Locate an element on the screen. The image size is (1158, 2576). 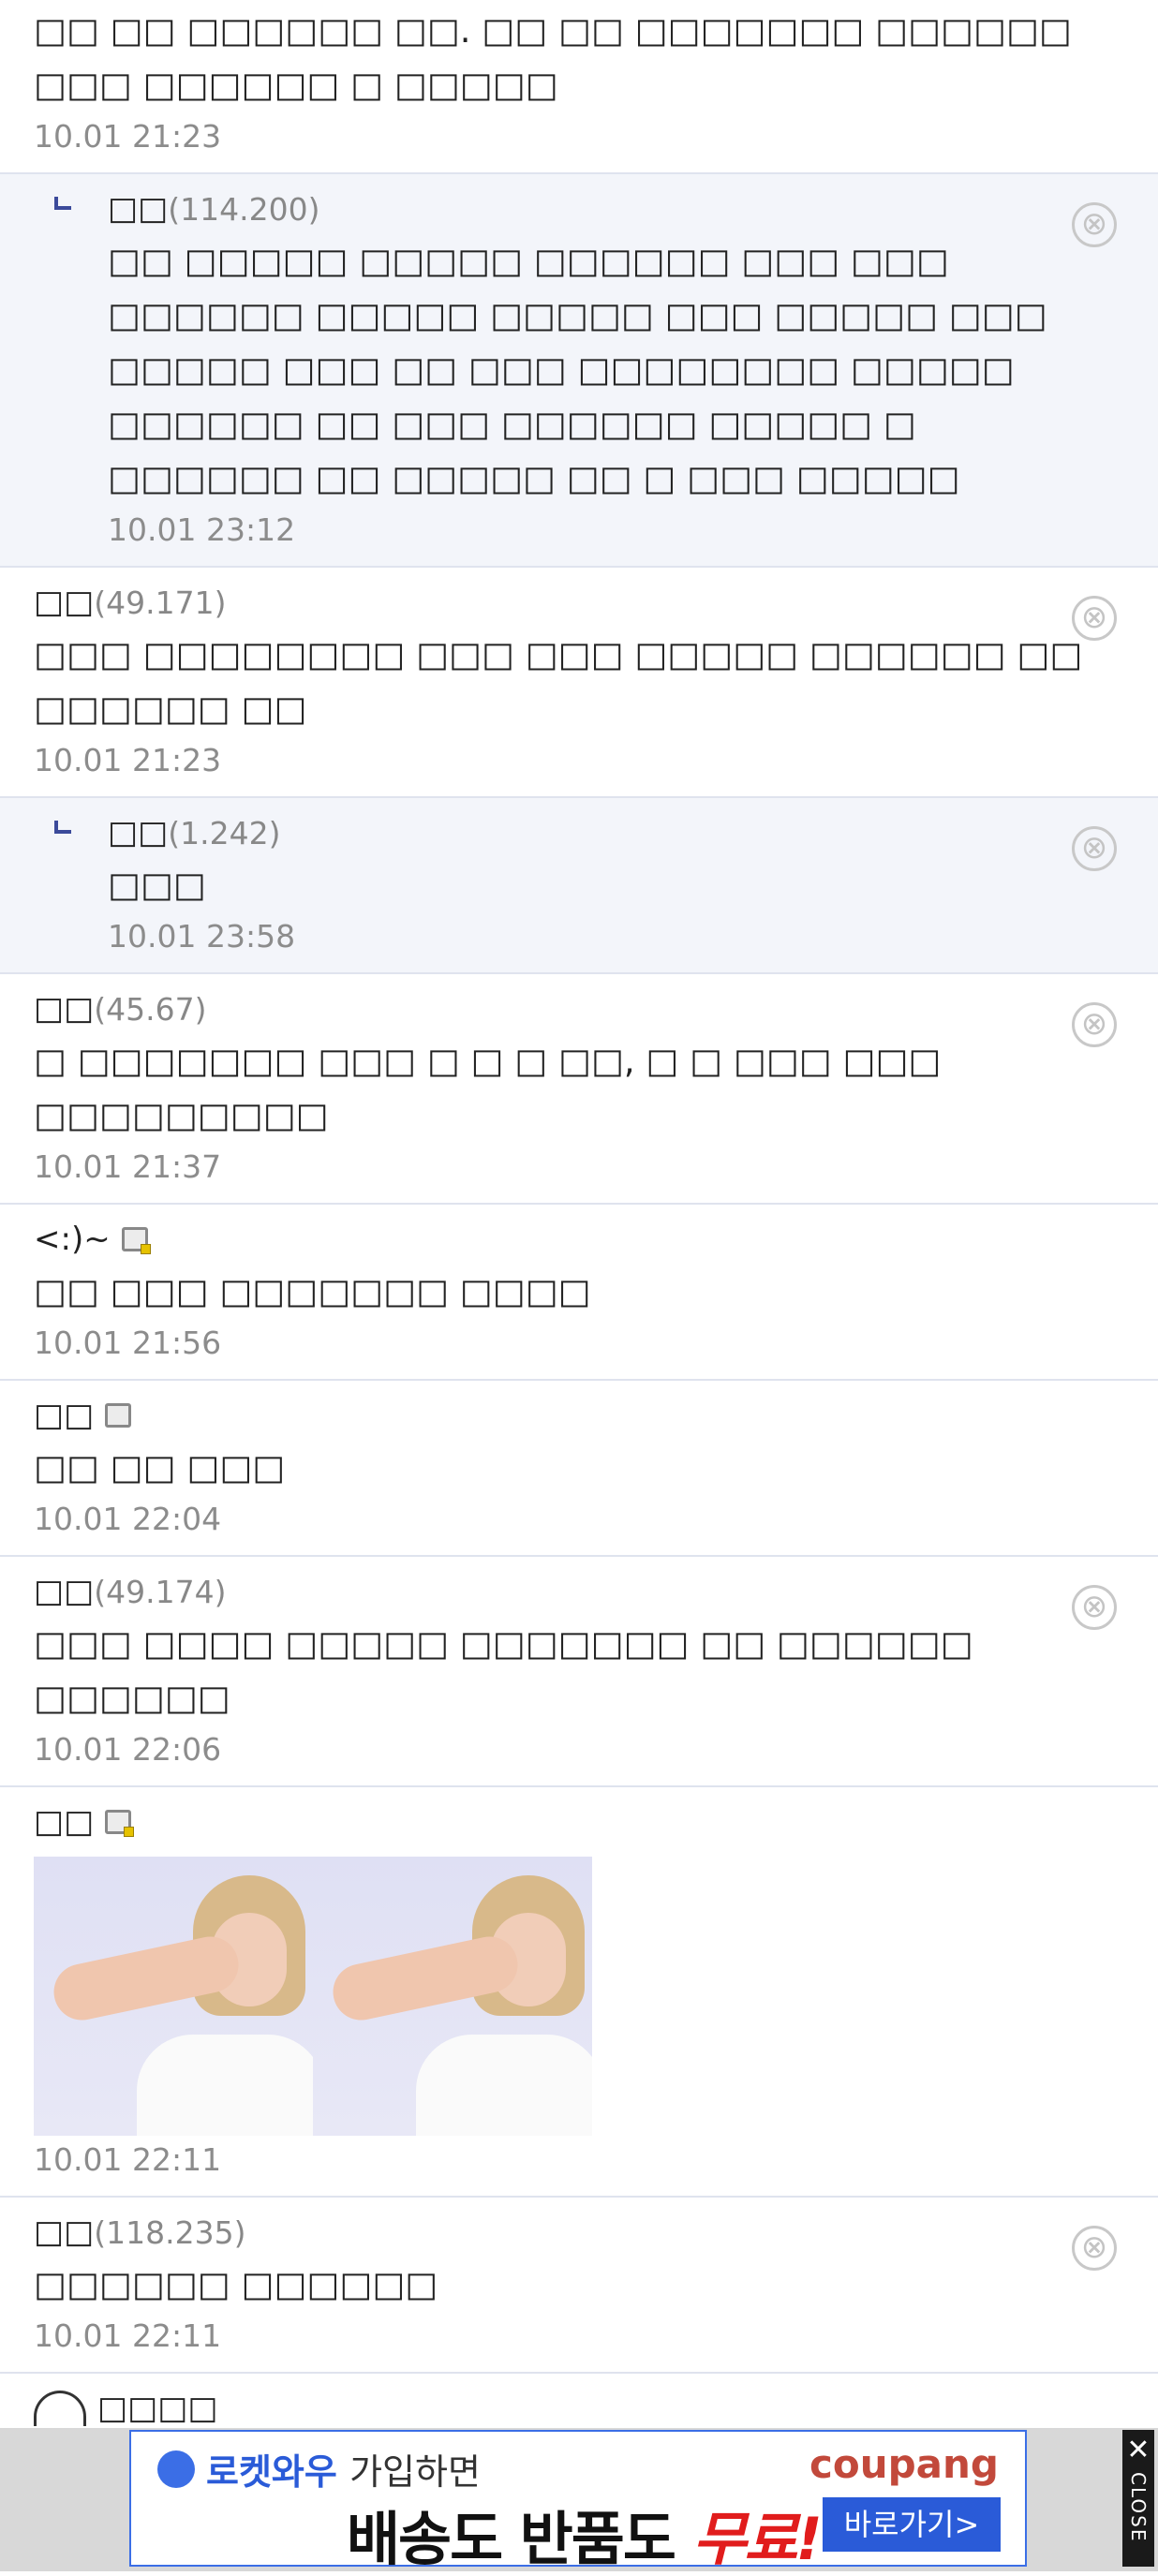
ip-address: (45.67) is located at coordinates (150, 1009).